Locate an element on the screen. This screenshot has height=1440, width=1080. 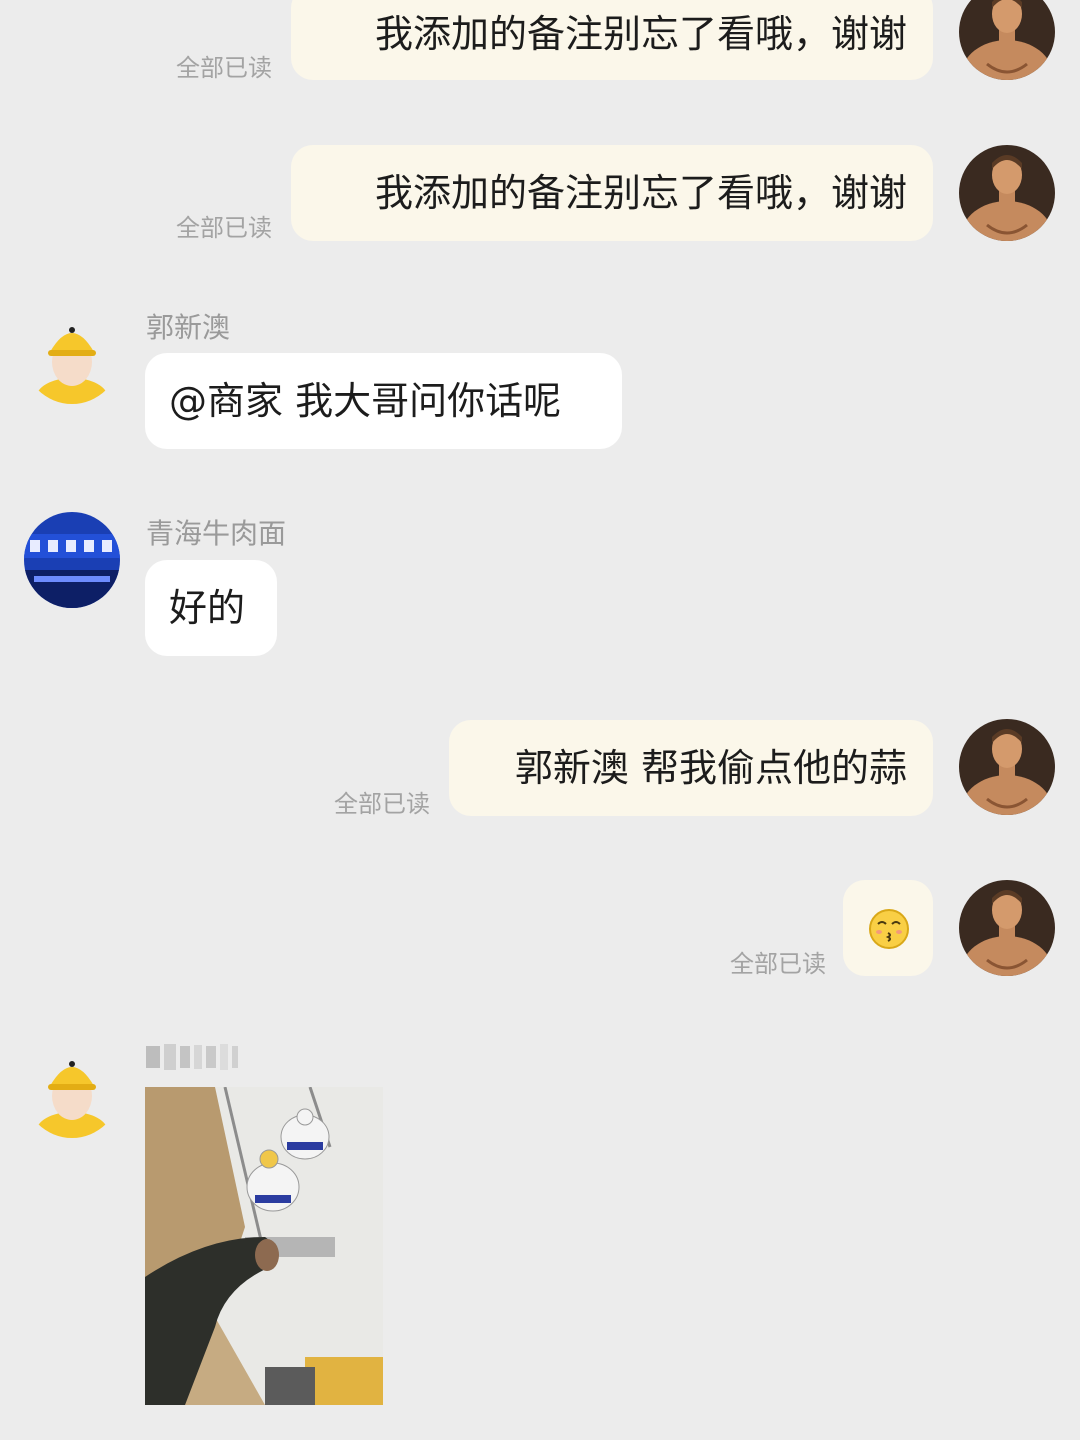
sender-name: 郭新澳 is located at coordinates (188, 327).